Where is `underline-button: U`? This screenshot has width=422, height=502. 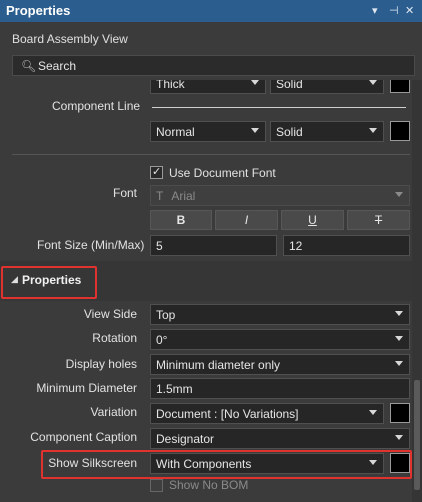
underline-button: U is located at coordinates (312, 220).